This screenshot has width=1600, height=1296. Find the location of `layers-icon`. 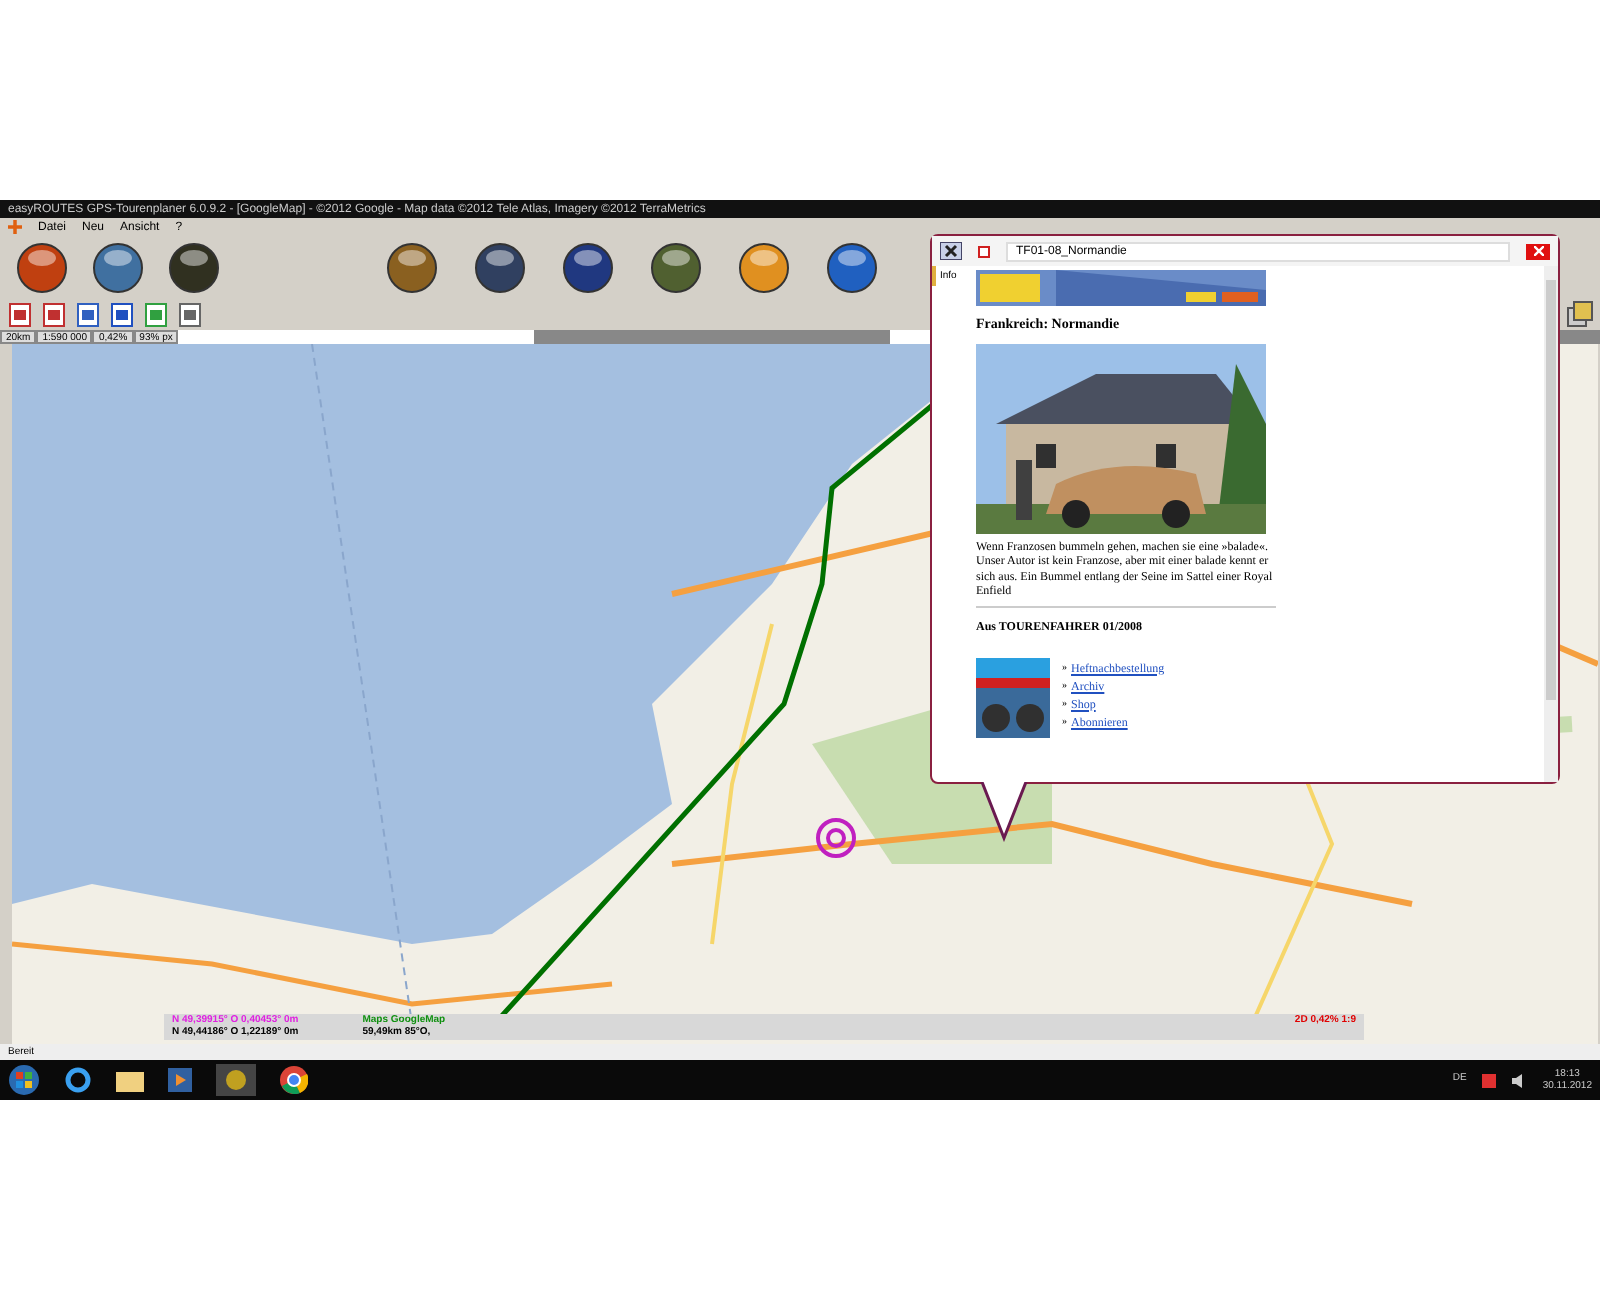

layers-icon is located at coordinates (1580, 314).